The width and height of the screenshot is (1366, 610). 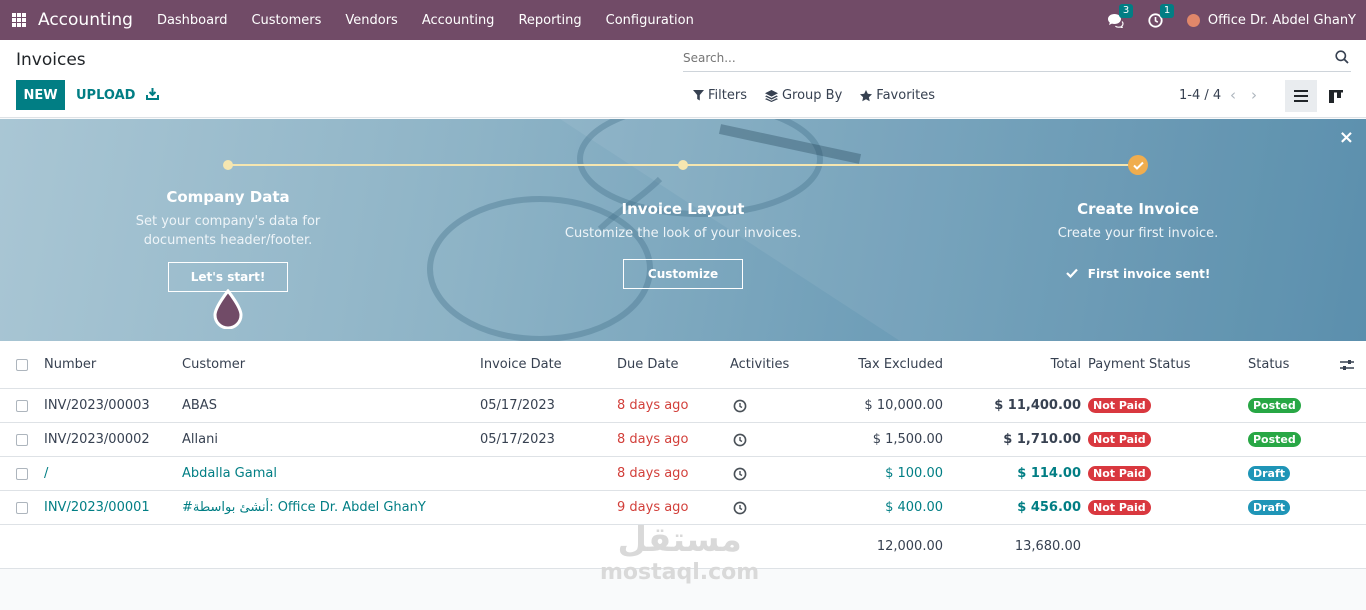 What do you see at coordinates (1126, 10) in the screenshot?
I see `messages-badge: 3` at bounding box center [1126, 10].